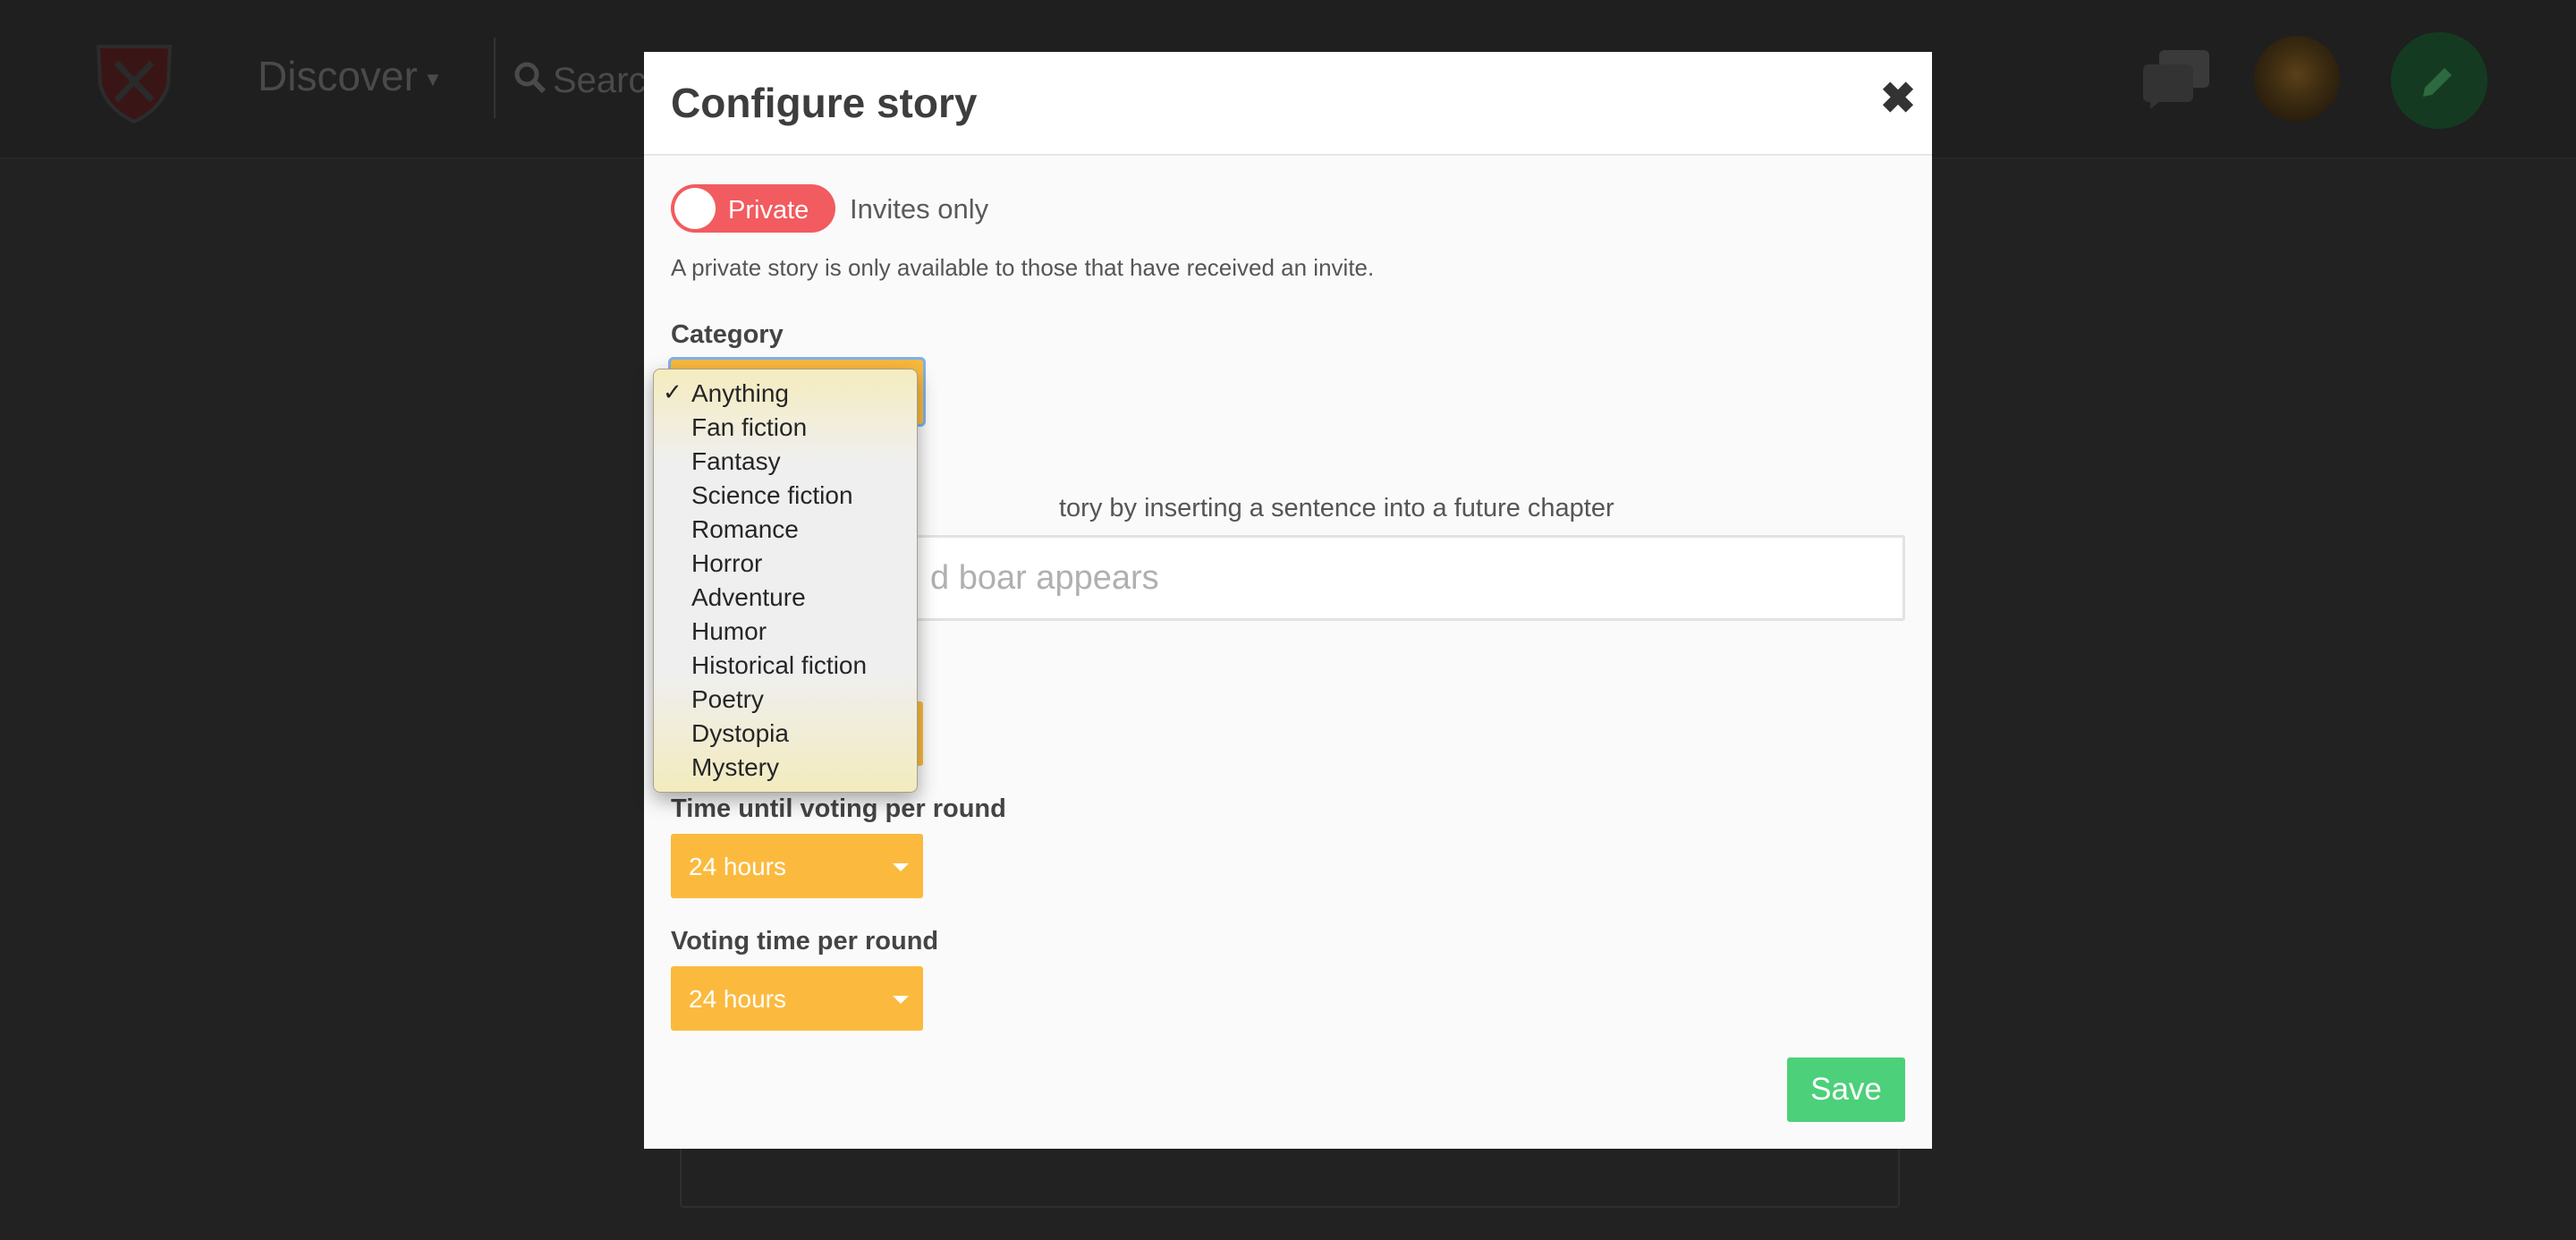 The width and height of the screenshot is (2576, 1240). Describe the element at coordinates (772, 495) in the screenshot. I see `category-option-label: Science fiction` at that location.